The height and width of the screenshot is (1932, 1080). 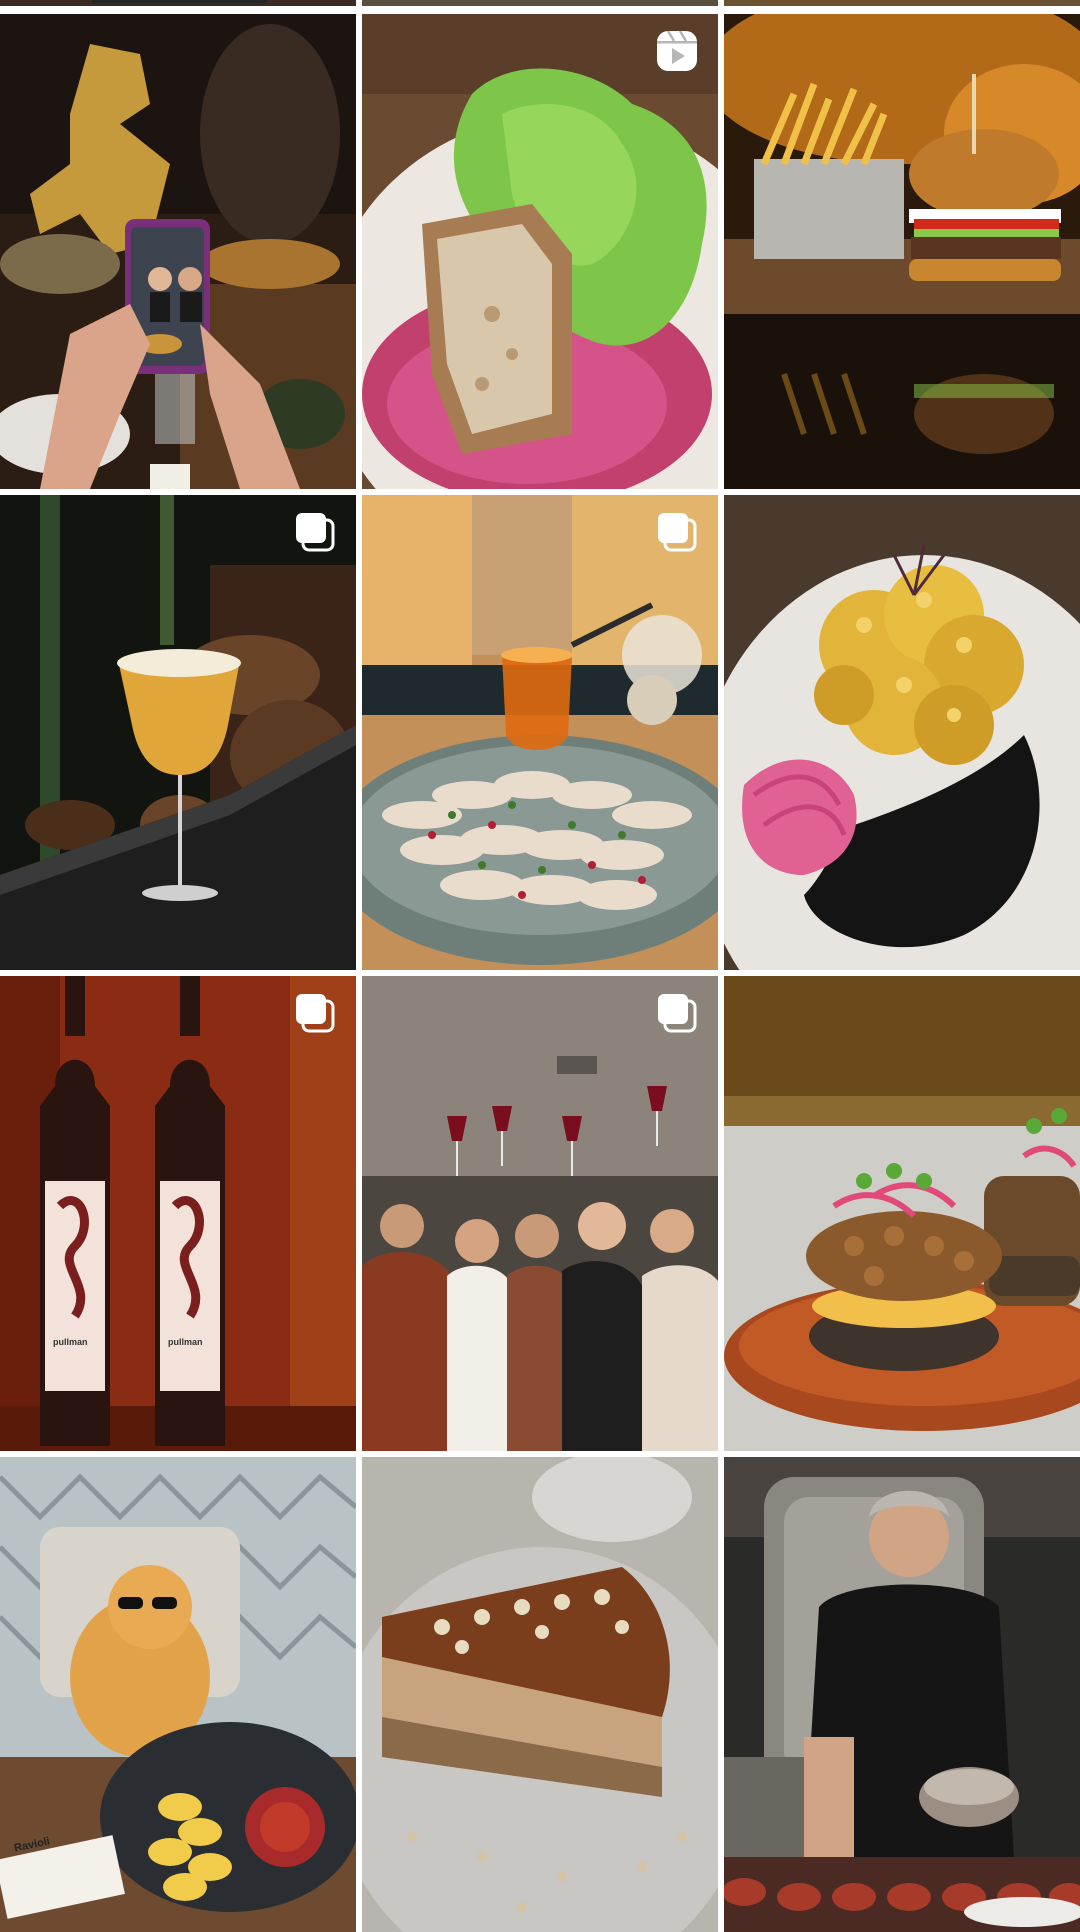 I want to click on post-wine-bottles: pullman pullman, so click(x=178, y=1213).